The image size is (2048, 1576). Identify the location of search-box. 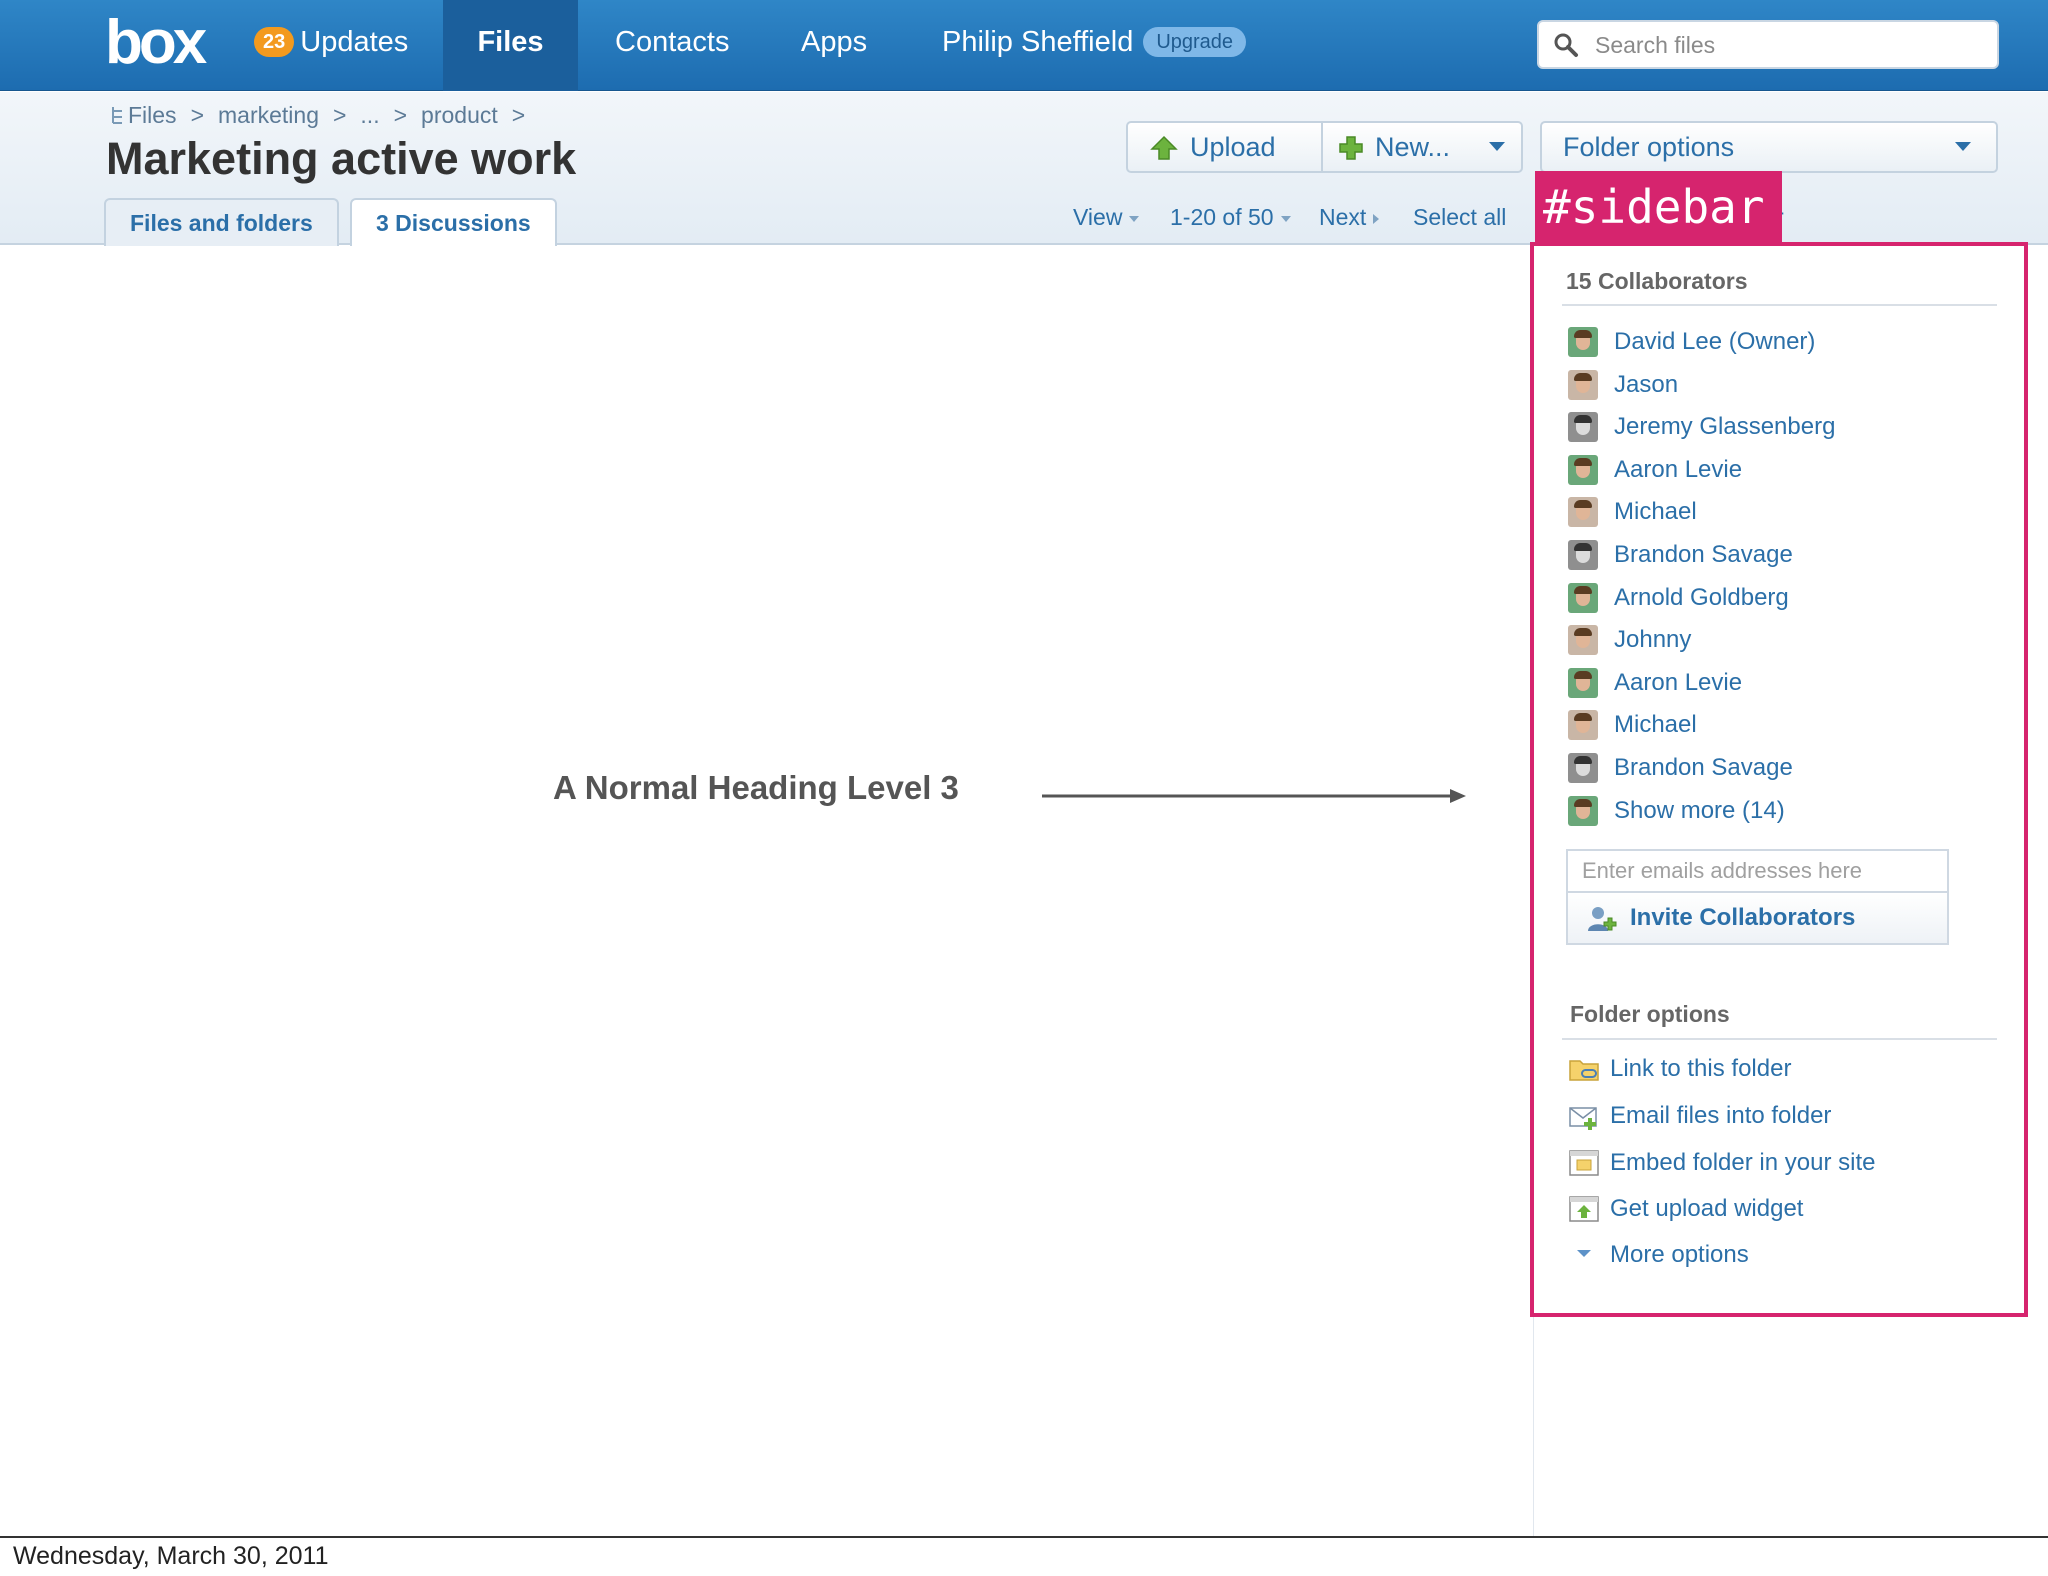
(1768, 44).